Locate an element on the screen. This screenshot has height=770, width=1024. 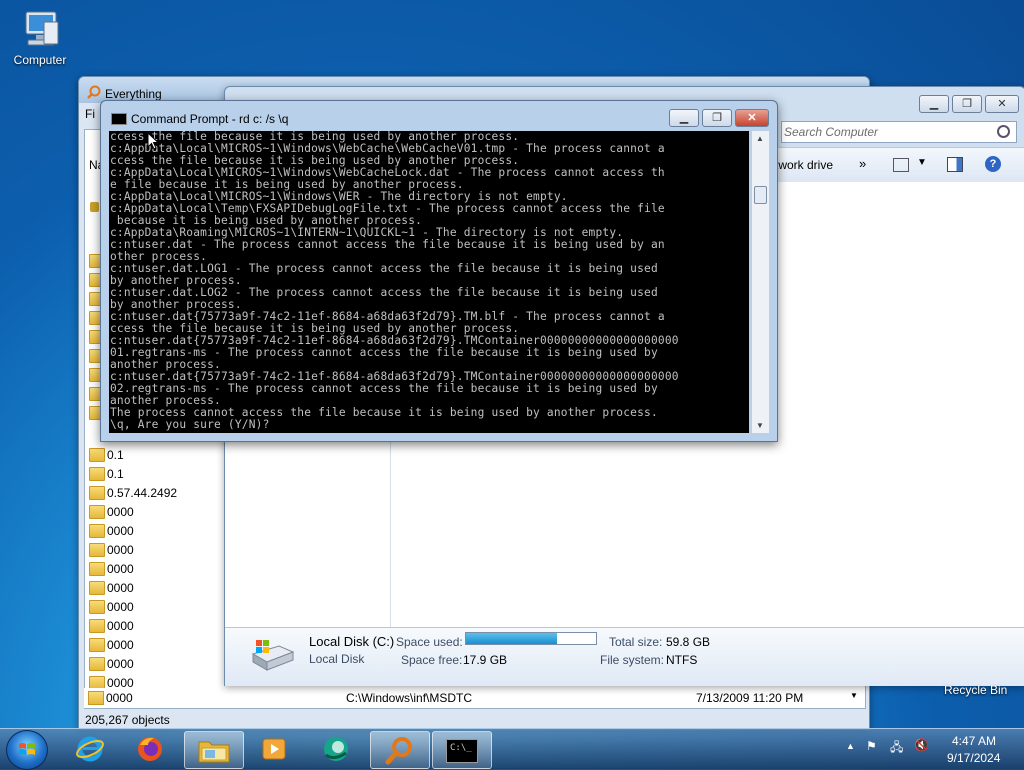
space-free-value: 17.9 GB is located at coordinates (485, 660).